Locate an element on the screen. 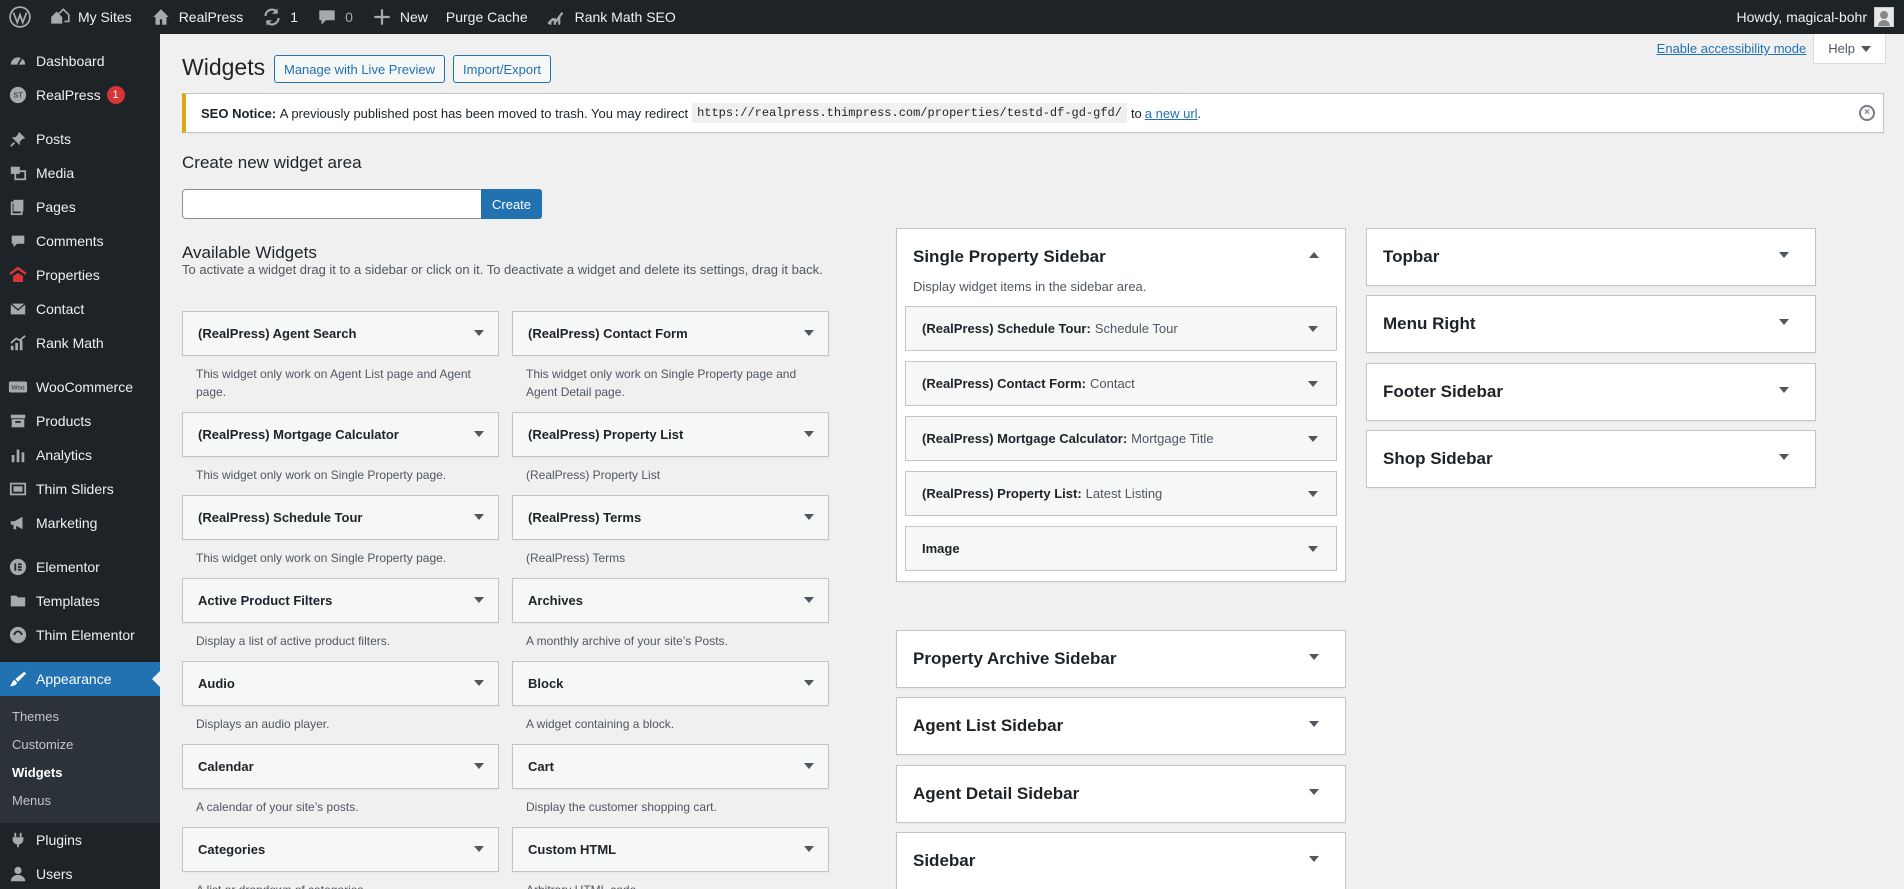 Image resolution: width=1904 pixels, height=889 pixels. sidebar-header: Footer Sidebar is located at coordinates (1591, 392).